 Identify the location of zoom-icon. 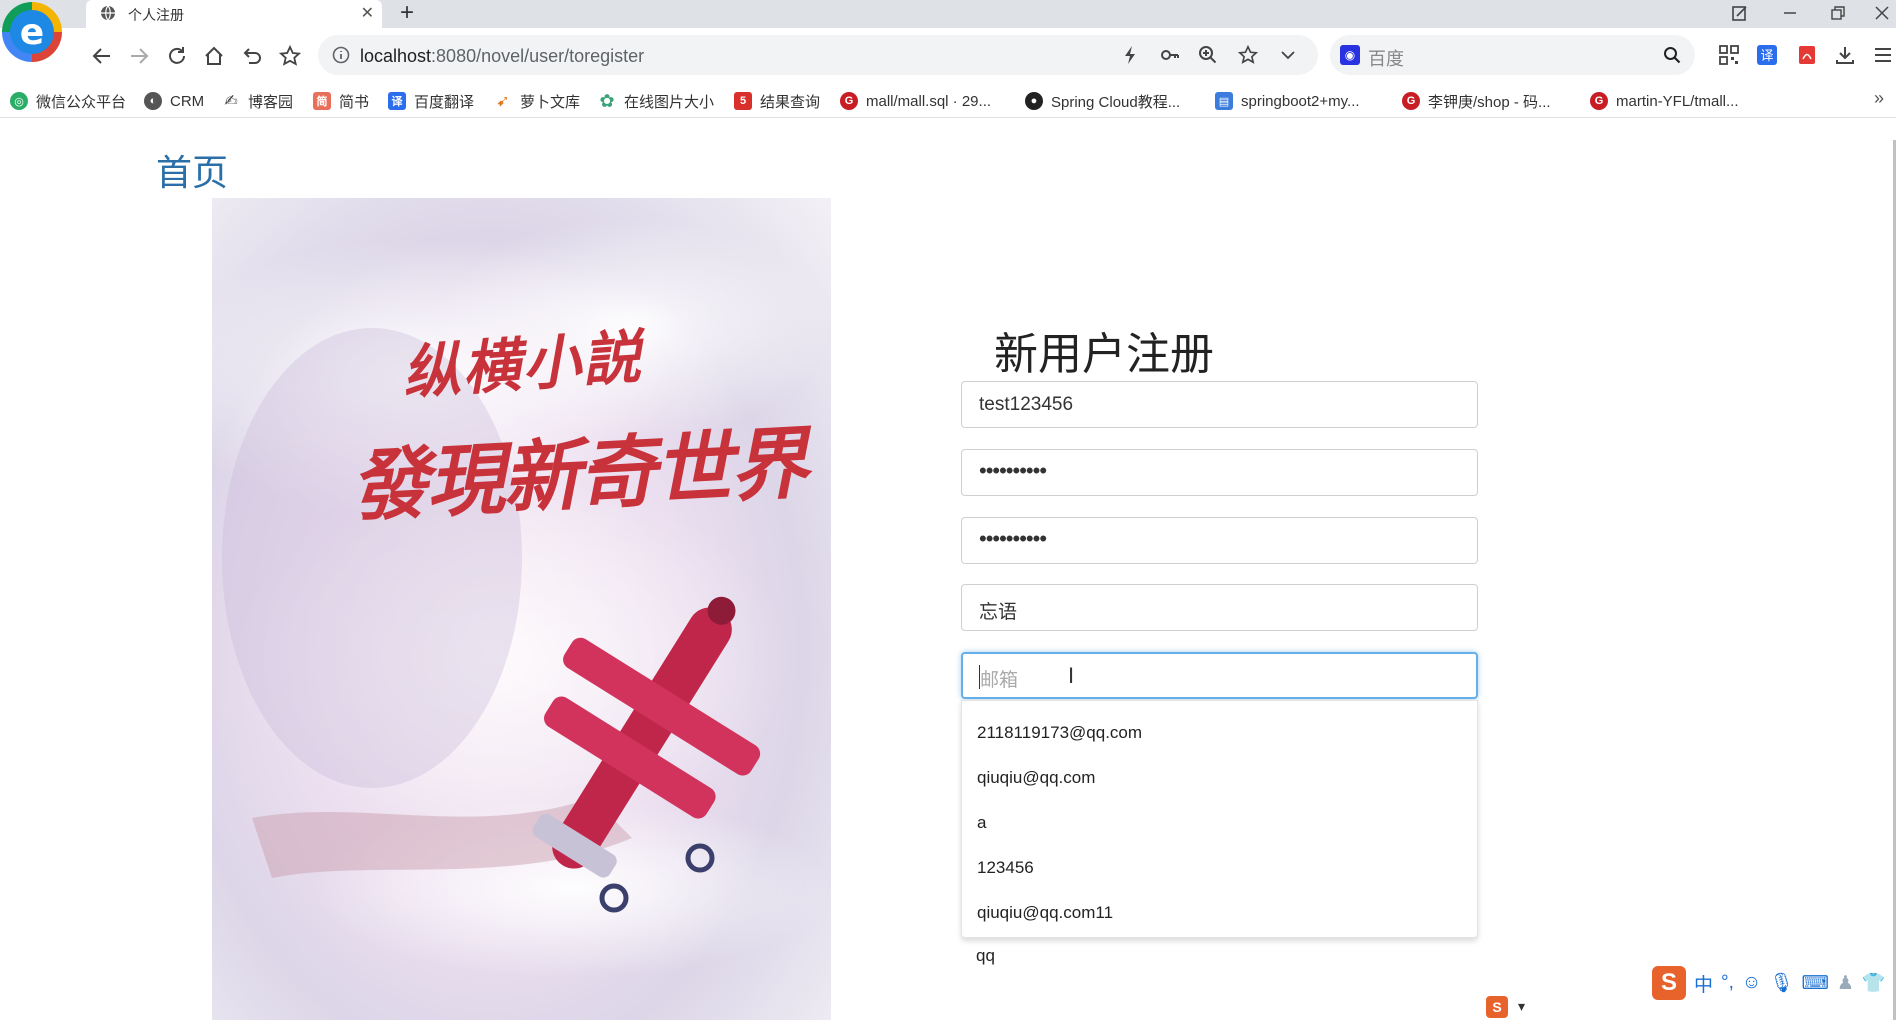
(1208, 55).